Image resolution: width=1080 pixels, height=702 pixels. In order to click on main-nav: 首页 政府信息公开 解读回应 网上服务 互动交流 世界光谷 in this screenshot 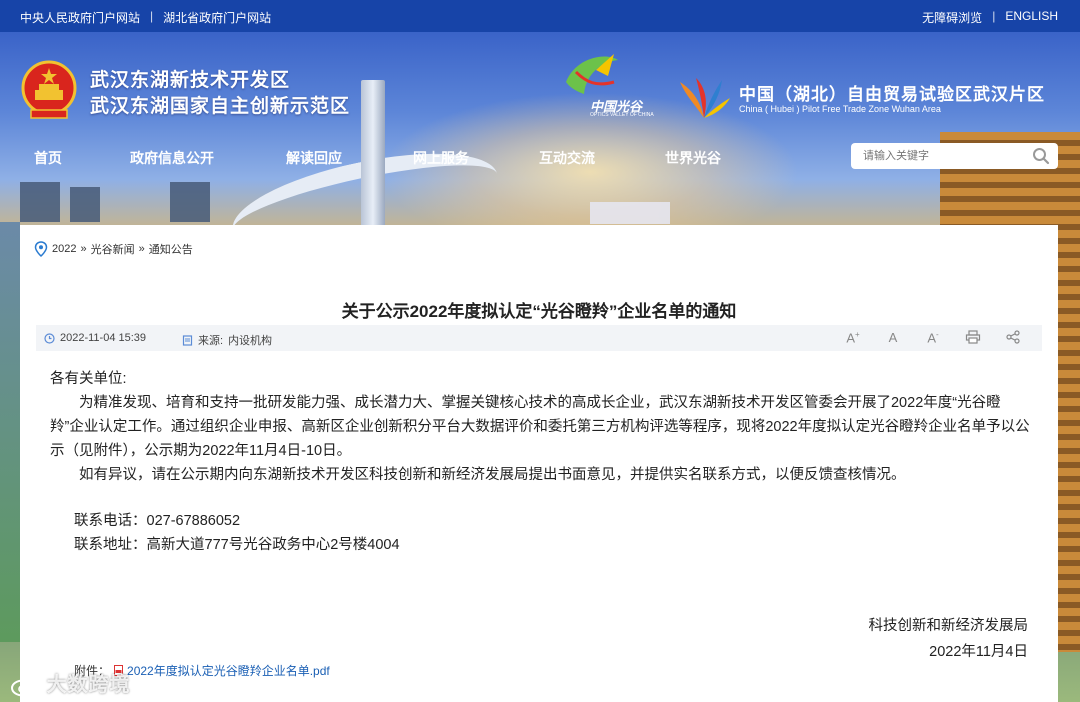, I will do `click(415, 159)`.